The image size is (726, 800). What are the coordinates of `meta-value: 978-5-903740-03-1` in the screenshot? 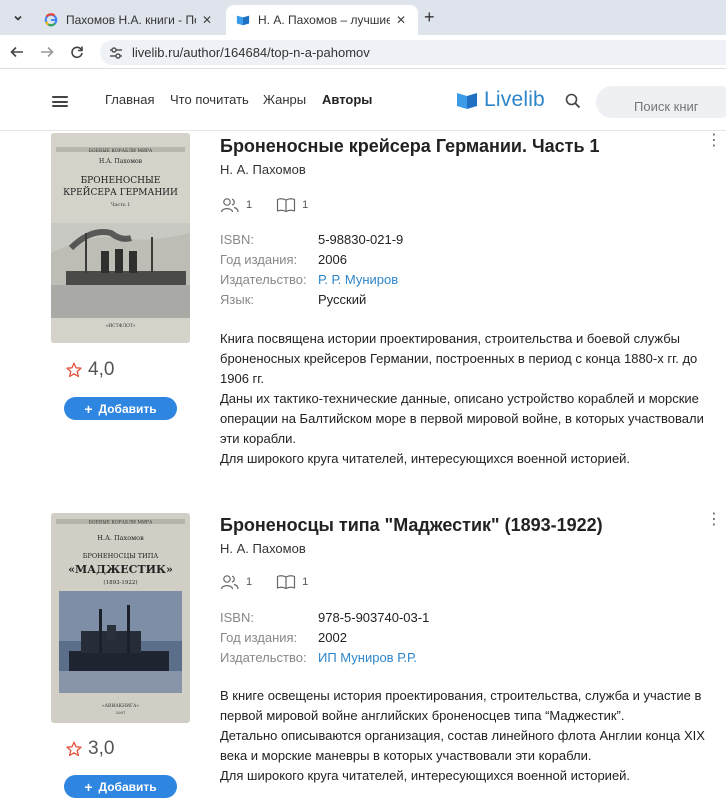 It's located at (374, 617).